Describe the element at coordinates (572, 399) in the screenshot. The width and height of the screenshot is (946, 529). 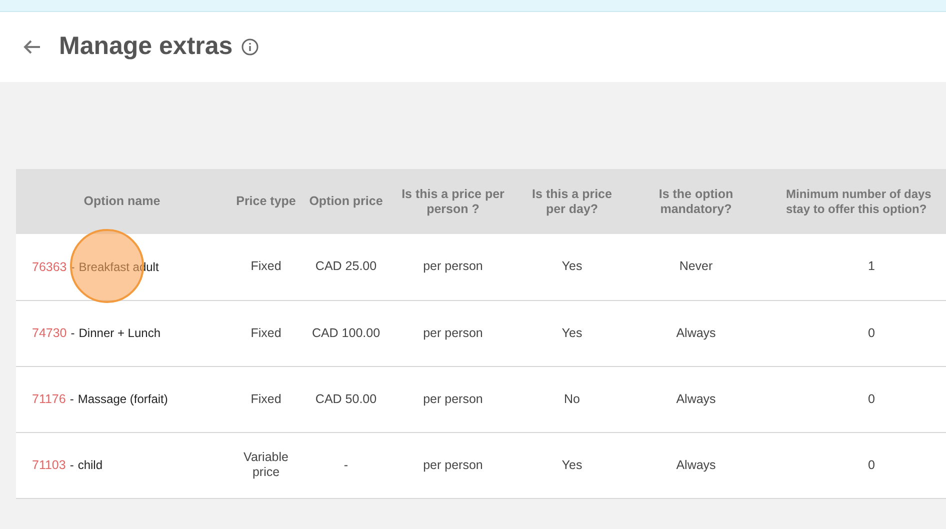
I see `table-cell: No` at that location.